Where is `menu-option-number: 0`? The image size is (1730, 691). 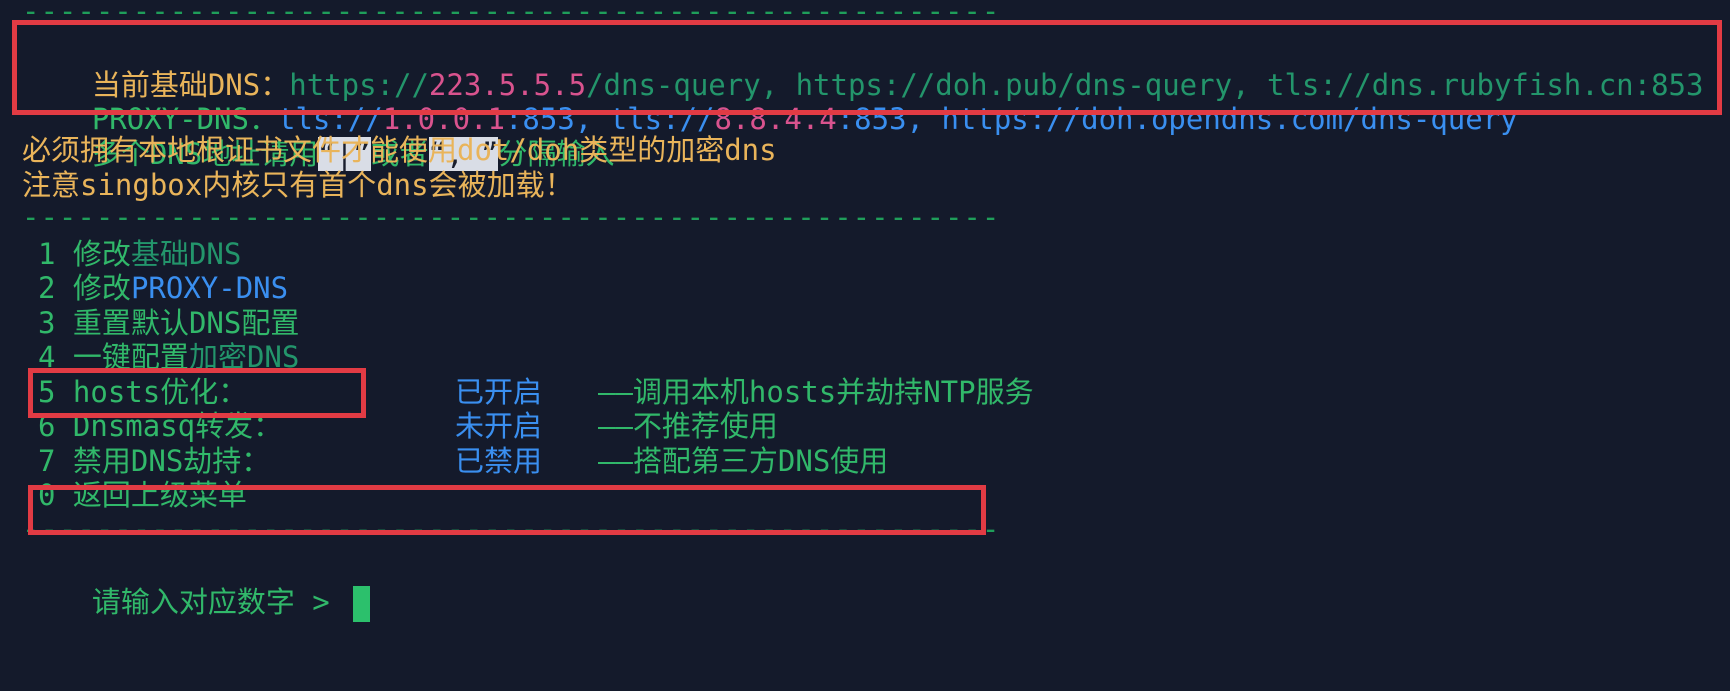 menu-option-number: 0 is located at coordinates (55, 495).